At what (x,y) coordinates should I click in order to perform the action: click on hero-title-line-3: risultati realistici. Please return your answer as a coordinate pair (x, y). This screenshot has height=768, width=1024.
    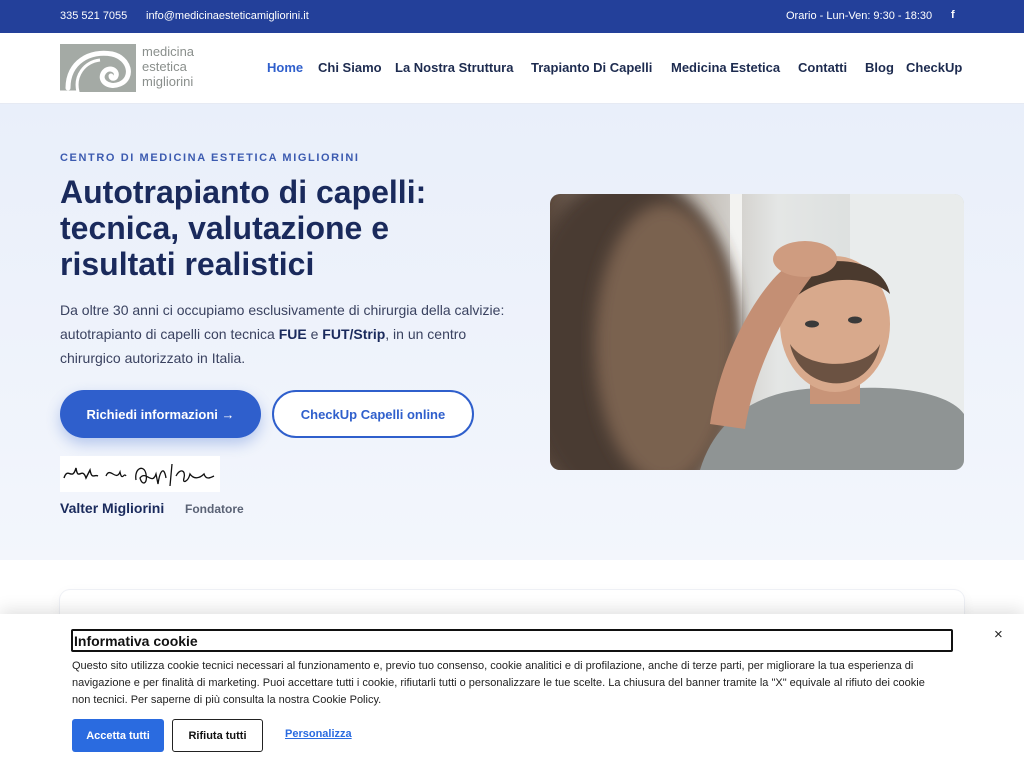
    Looking at the image, I should click on (187, 264).